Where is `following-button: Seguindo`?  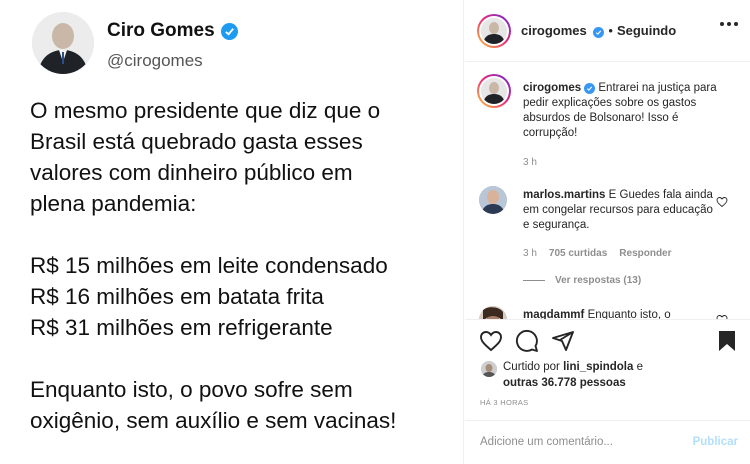 following-button: Seguindo is located at coordinates (646, 30).